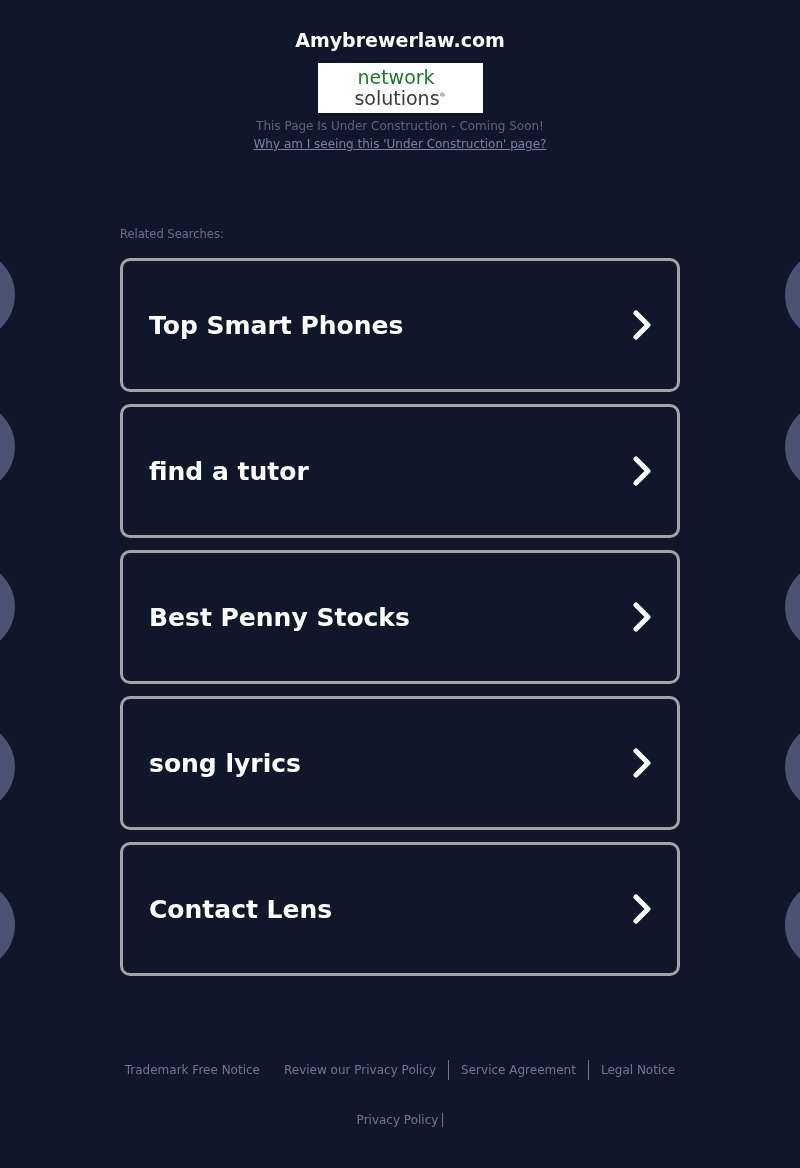 The height and width of the screenshot is (1168, 800). I want to click on info-link: Why am I seeing this 'Under Construction' page?, so click(400, 144).